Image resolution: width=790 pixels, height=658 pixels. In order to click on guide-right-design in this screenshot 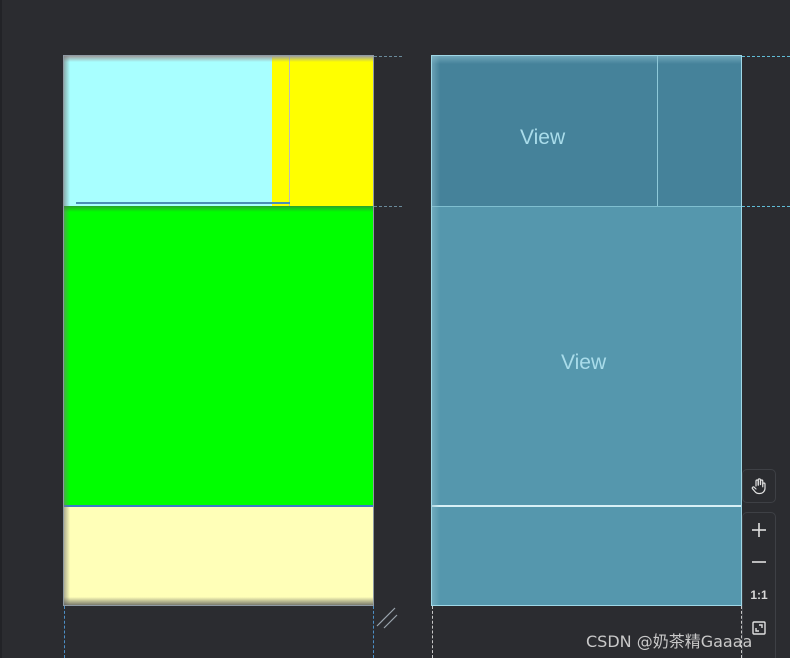, I will do `click(373, 632)`.